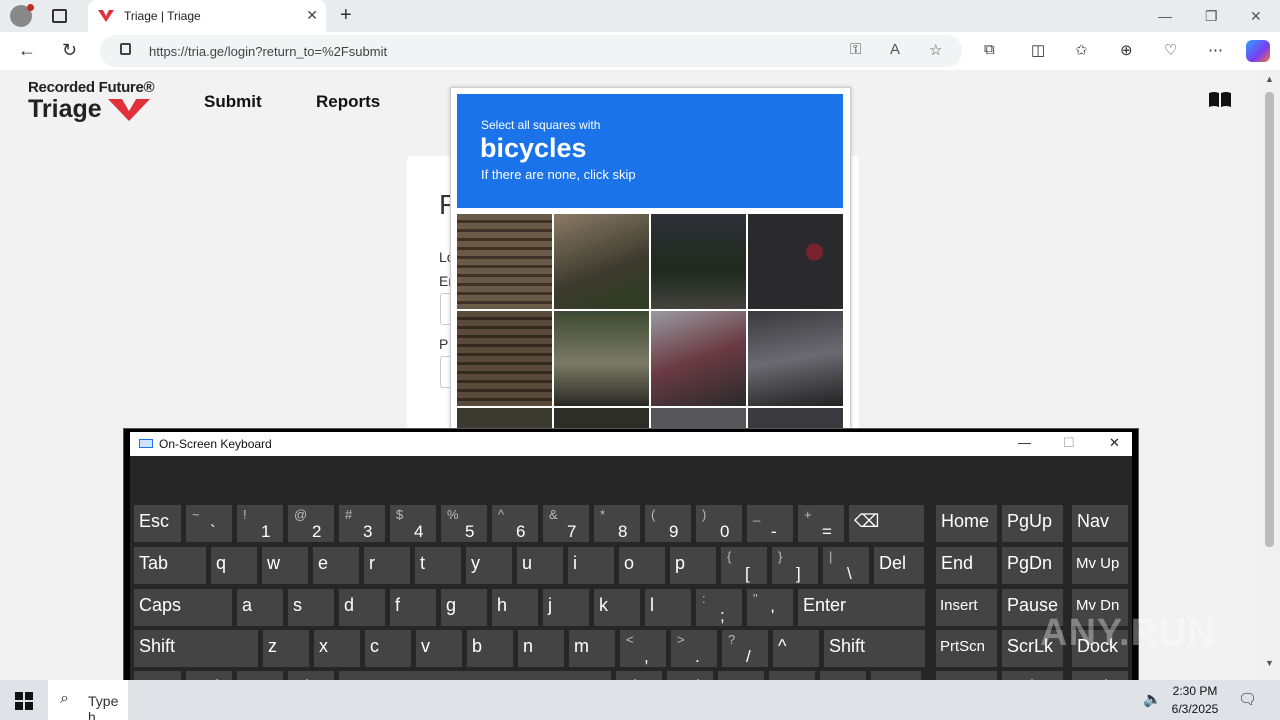 Image resolution: width=1280 pixels, height=720 pixels. Describe the element at coordinates (744, 565) in the screenshot. I see `osk-key: {[` at that location.